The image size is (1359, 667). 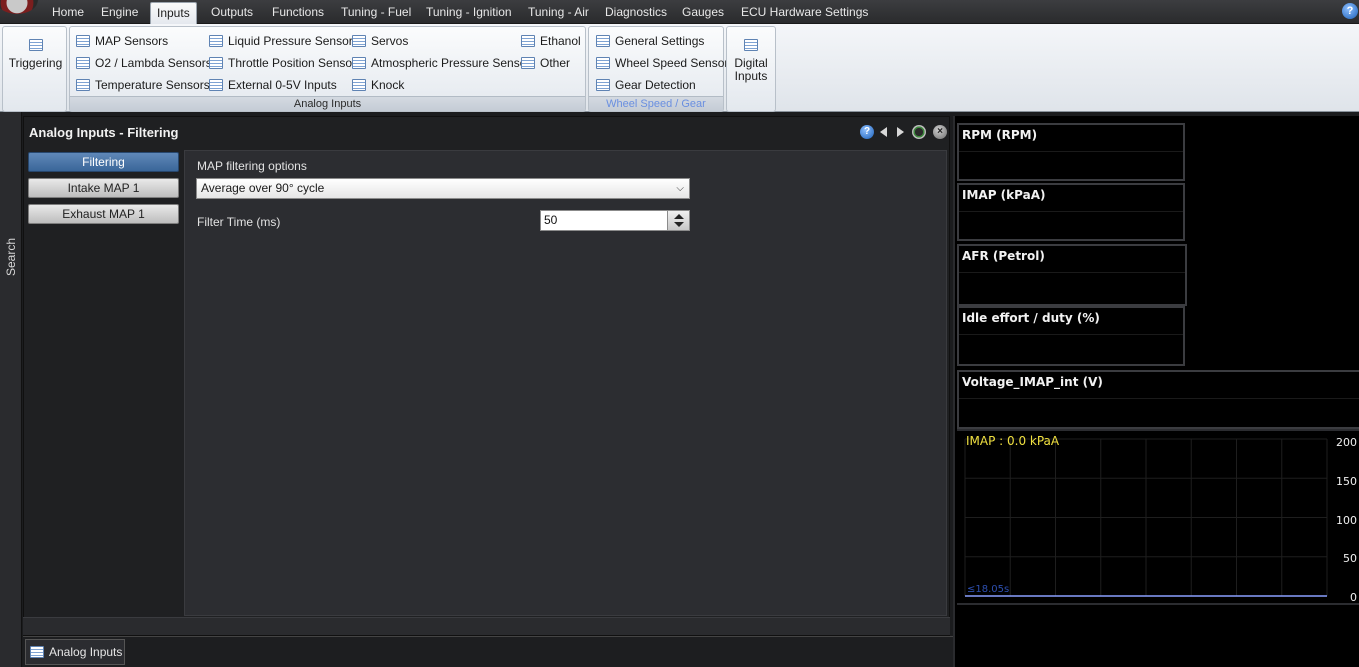 I want to click on ethanol-button: Ethanol, so click(x=551, y=41).